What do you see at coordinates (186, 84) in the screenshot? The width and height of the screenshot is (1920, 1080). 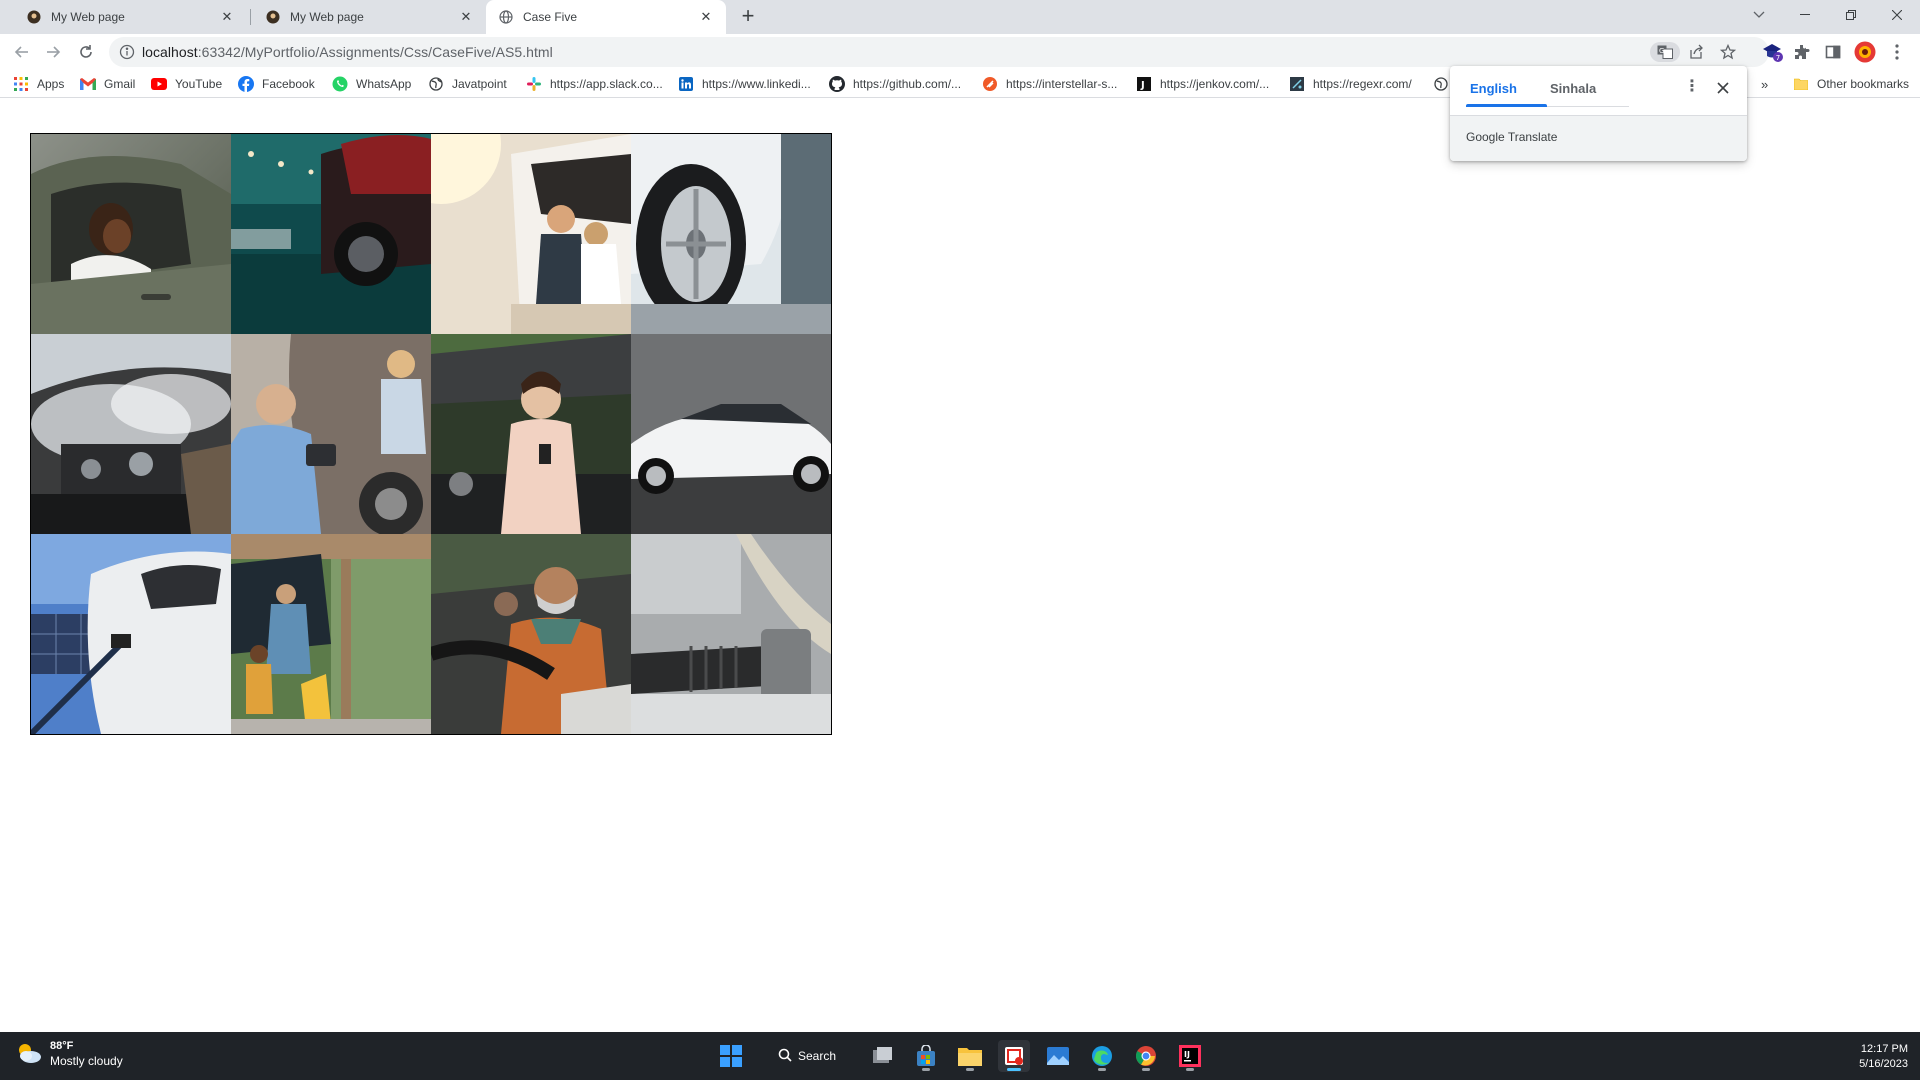 I see `bookmark-youtube: YouTube` at bounding box center [186, 84].